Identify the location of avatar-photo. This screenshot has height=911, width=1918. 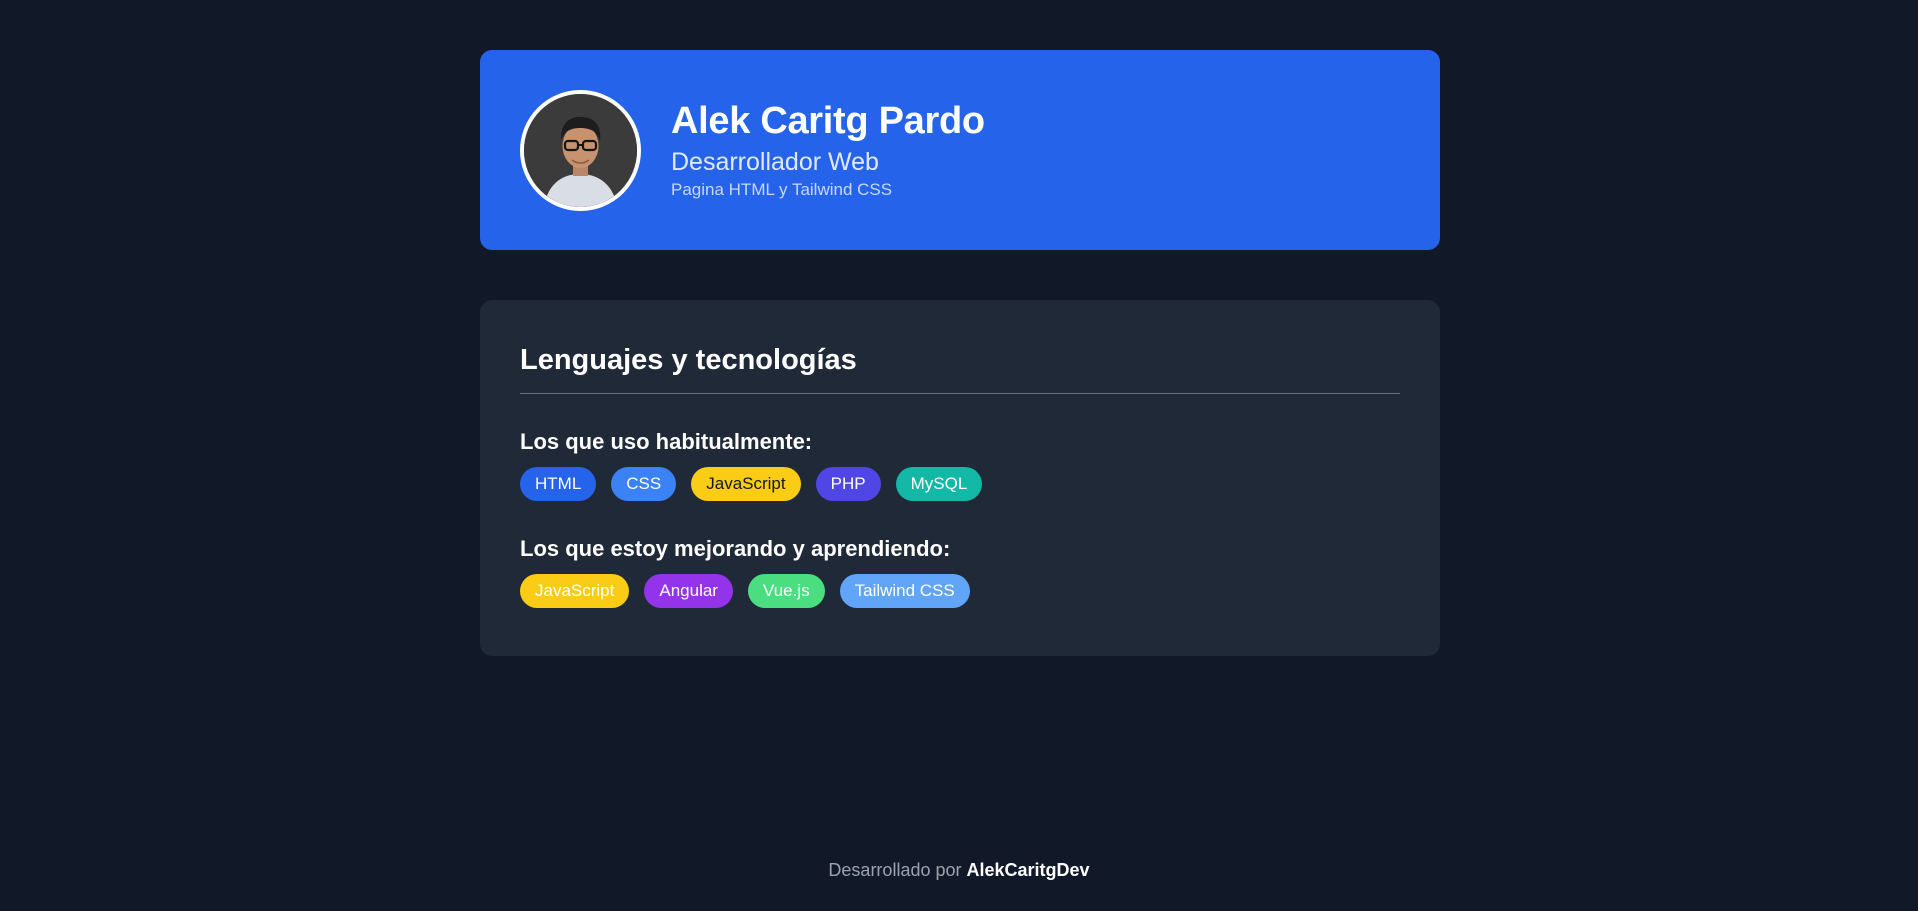
(580, 150).